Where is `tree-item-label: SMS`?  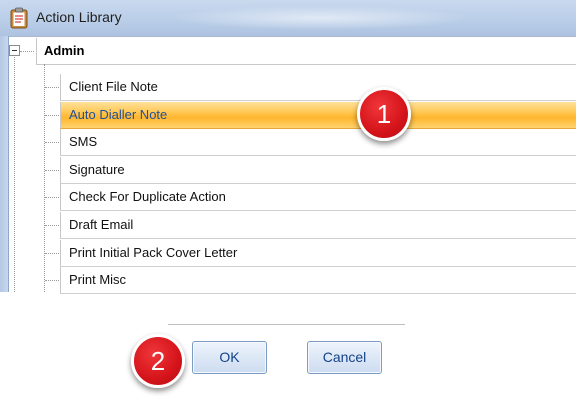 tree-item-label: SMS is located at coordinates (83, 141).